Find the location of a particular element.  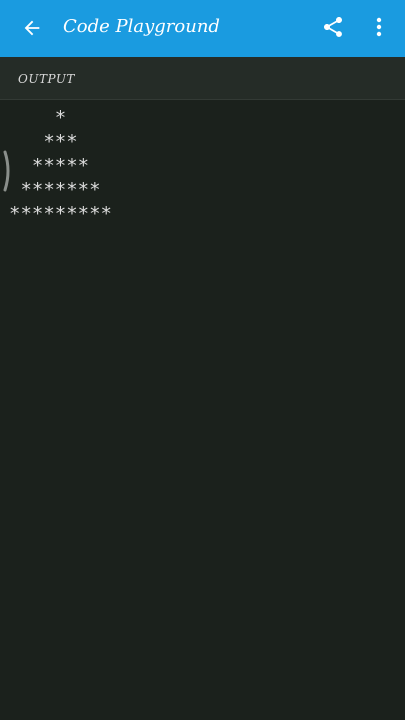

output-line: ********* is located at coordinates (60, 214).